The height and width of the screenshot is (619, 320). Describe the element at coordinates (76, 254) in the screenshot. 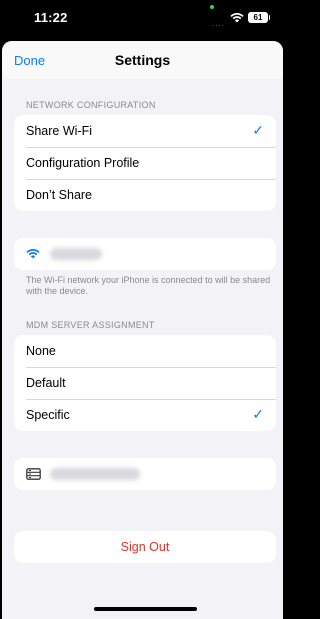

I see `redacted-network-name` at that location.